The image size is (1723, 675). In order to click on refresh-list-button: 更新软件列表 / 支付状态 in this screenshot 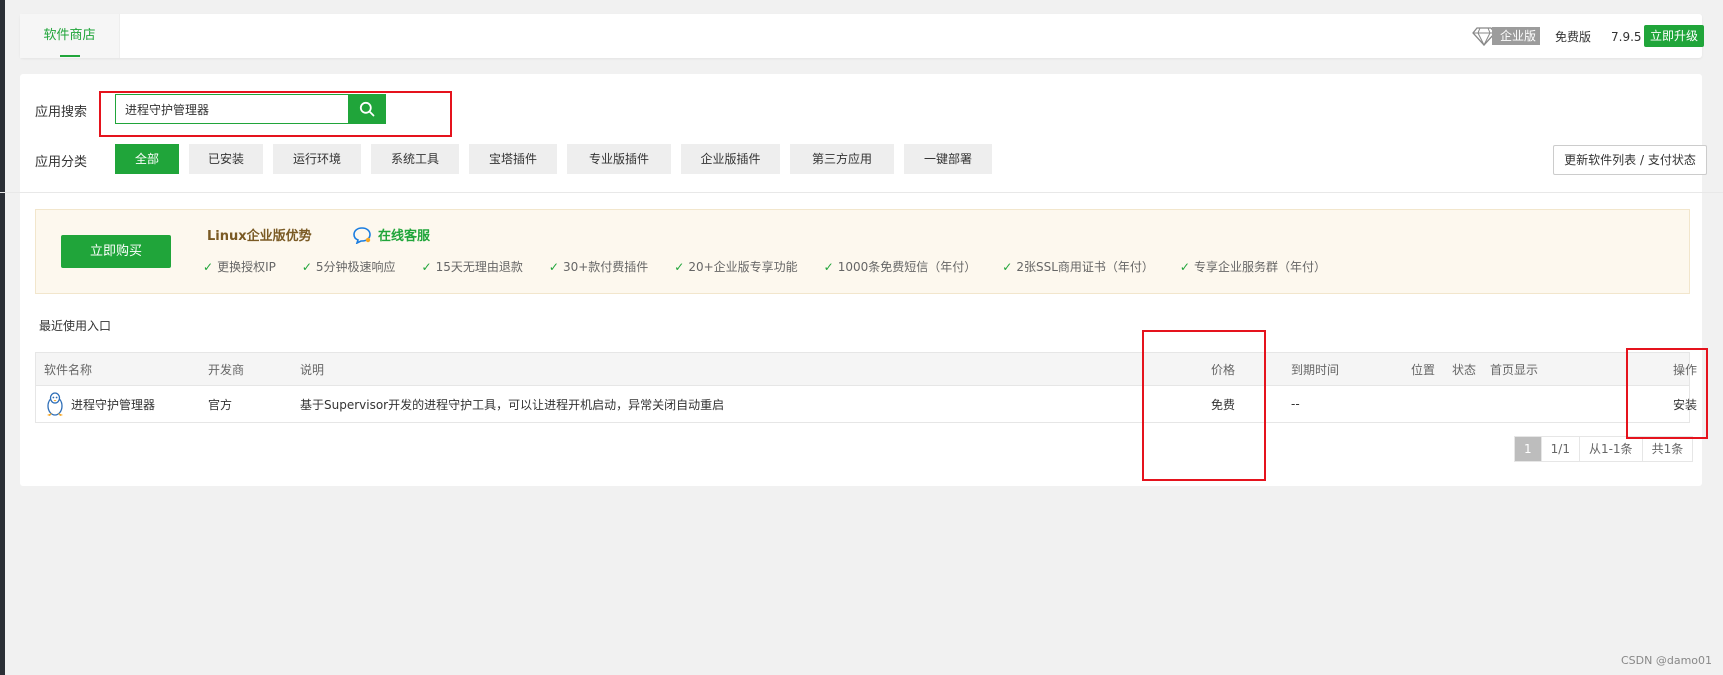, I will do `click(1630, 160)`.